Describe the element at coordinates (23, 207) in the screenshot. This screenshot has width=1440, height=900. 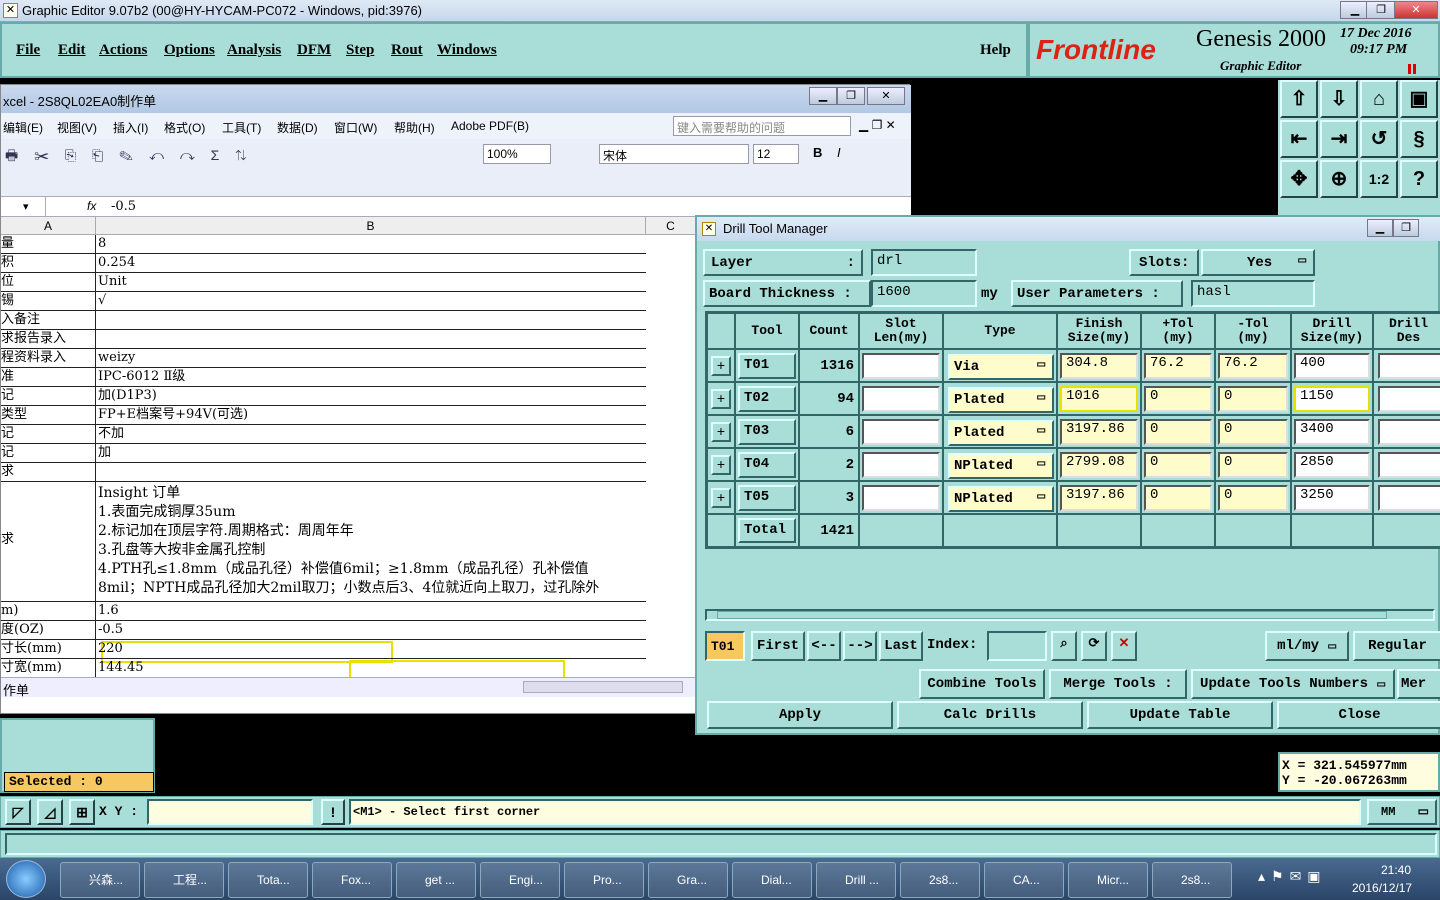
I see `name-box: ▾` at that location.